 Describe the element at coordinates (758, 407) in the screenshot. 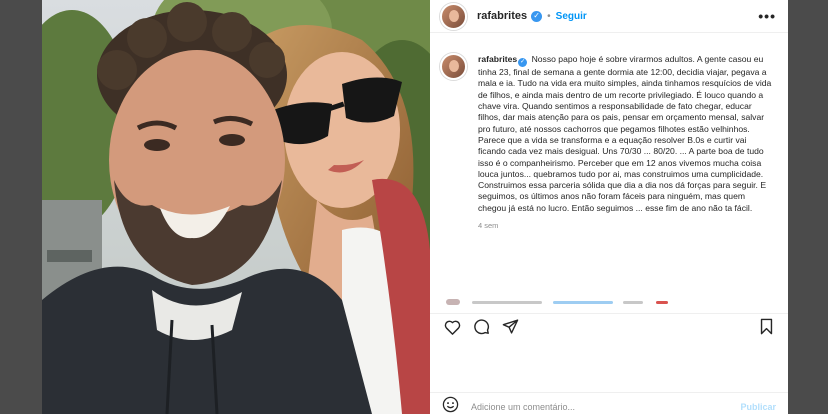

I see `publish-button: Publicar` at that location.